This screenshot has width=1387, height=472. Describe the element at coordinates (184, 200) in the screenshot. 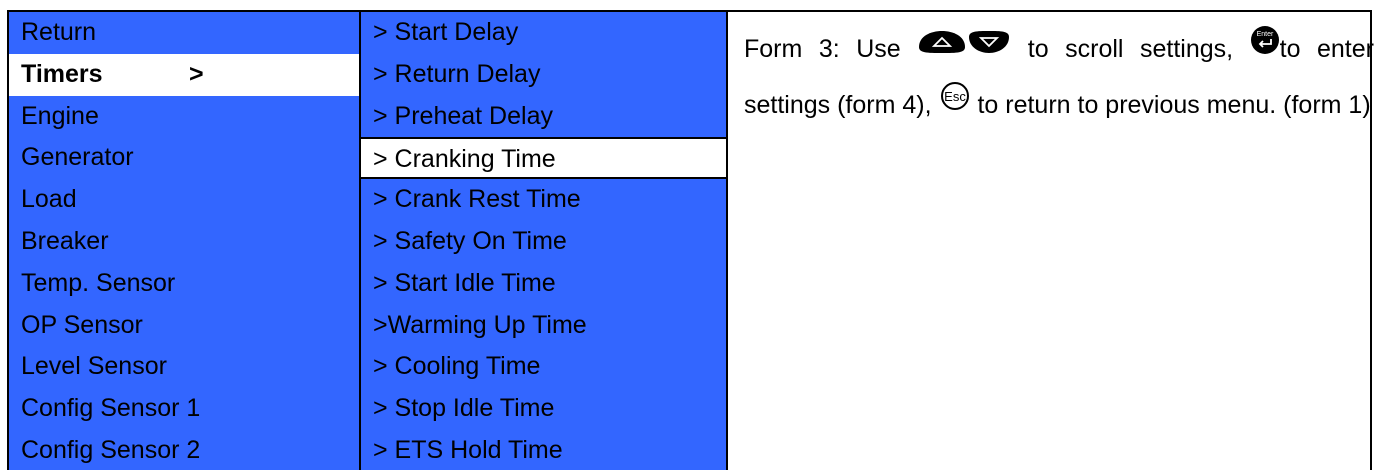

I see `menu-item-load: Load` at that location.